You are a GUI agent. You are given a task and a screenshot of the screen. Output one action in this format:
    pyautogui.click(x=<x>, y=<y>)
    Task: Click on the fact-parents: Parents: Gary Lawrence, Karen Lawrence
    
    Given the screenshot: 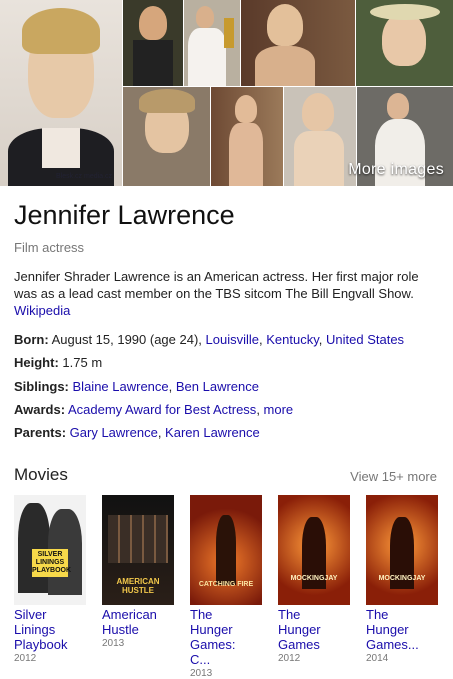 What is the action you would take?
    pyautogui.click(x=137, y=432)
    